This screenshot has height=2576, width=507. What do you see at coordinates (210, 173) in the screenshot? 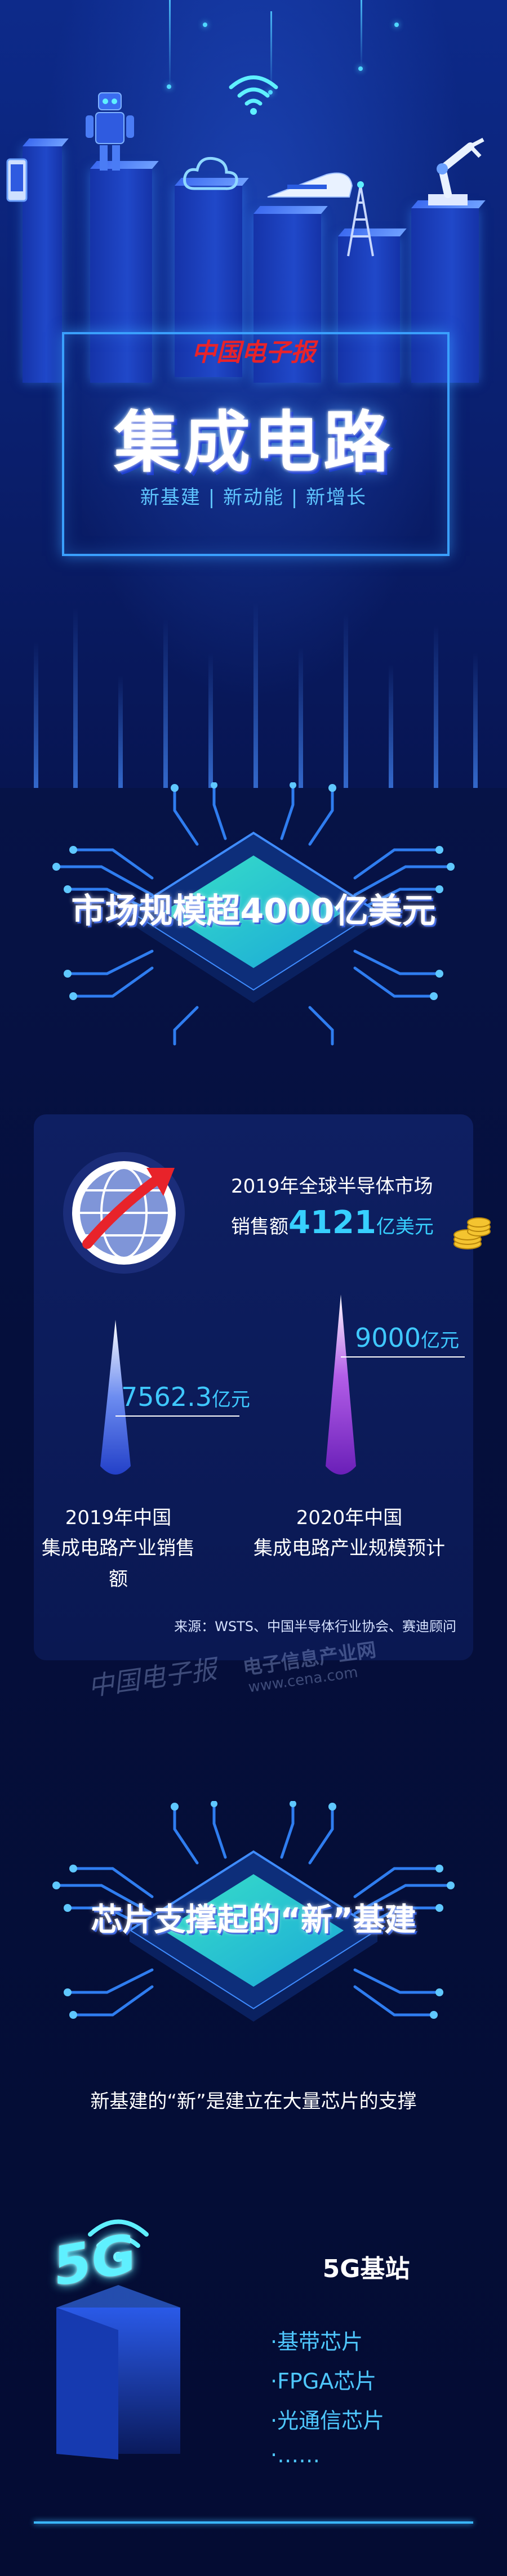
I see `cloud-icon` at bounding box center [210, 173].